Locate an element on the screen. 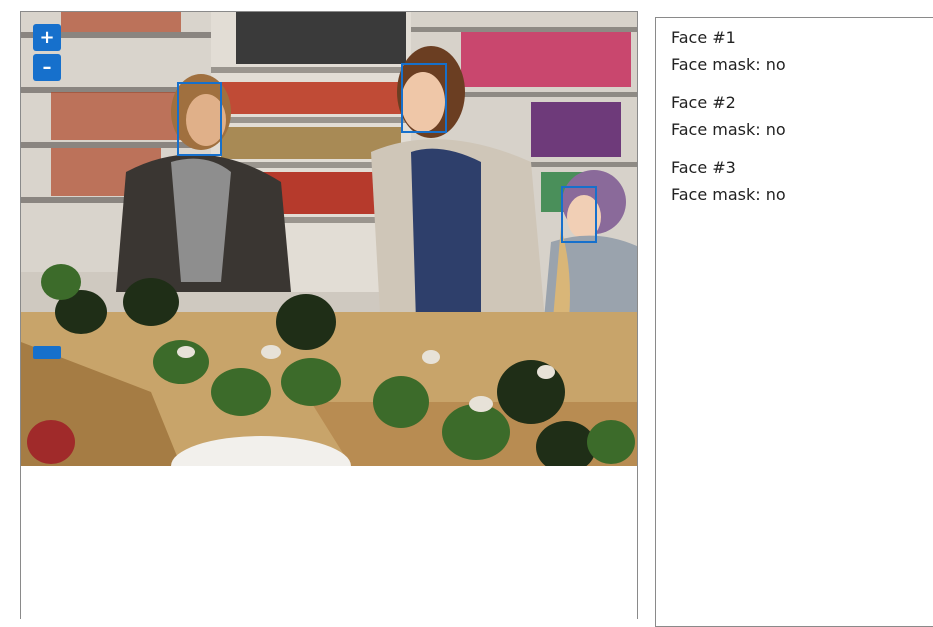 The width and height of the screenshot is (933, 627). face-title: Face #3 is located at coordinates (703, 167).